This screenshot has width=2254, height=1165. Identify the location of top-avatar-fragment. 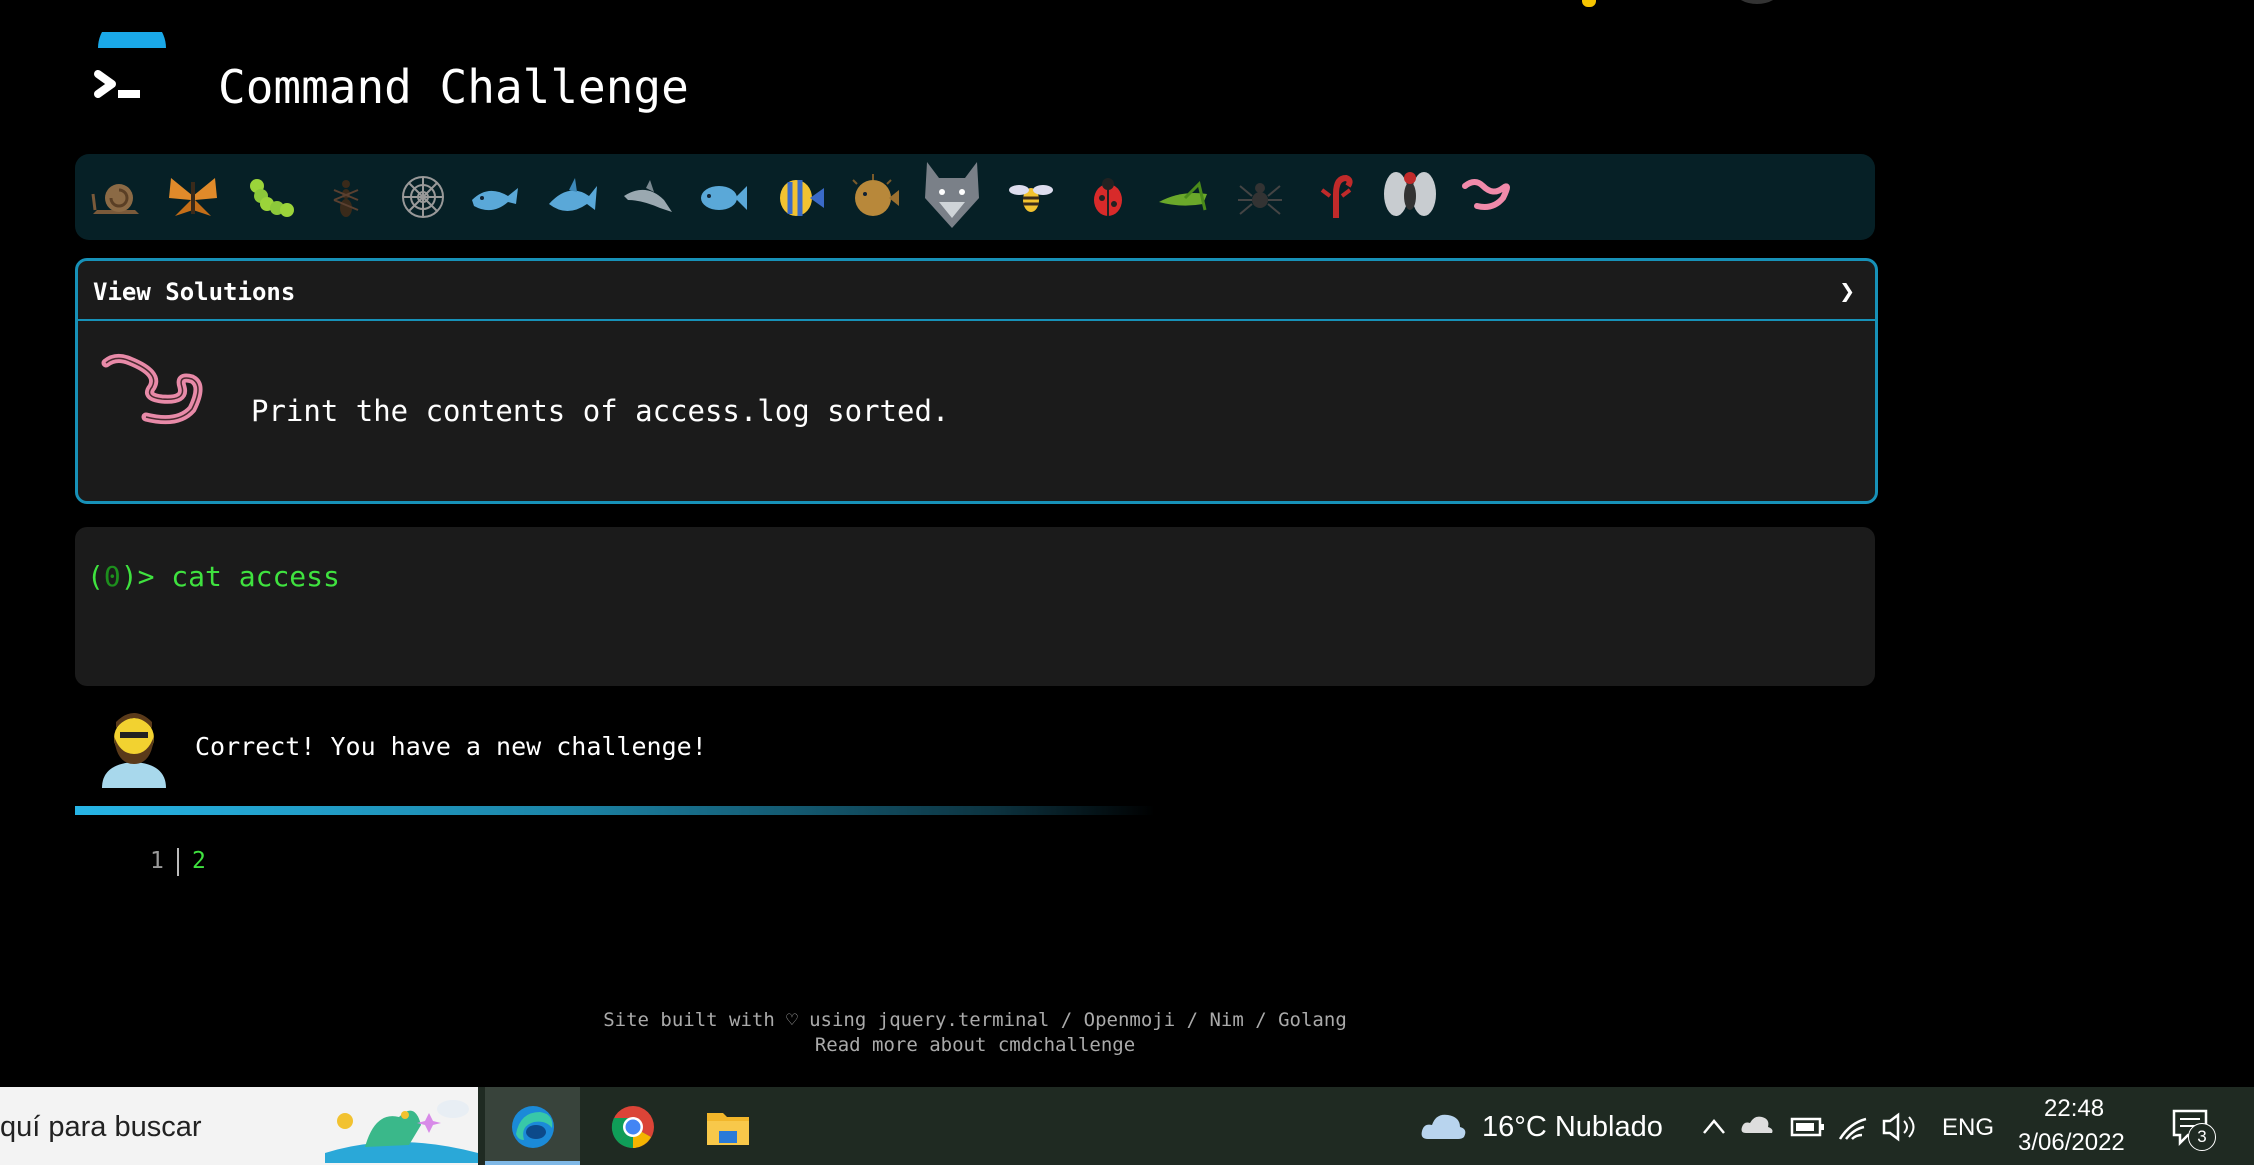
(1757, 2).